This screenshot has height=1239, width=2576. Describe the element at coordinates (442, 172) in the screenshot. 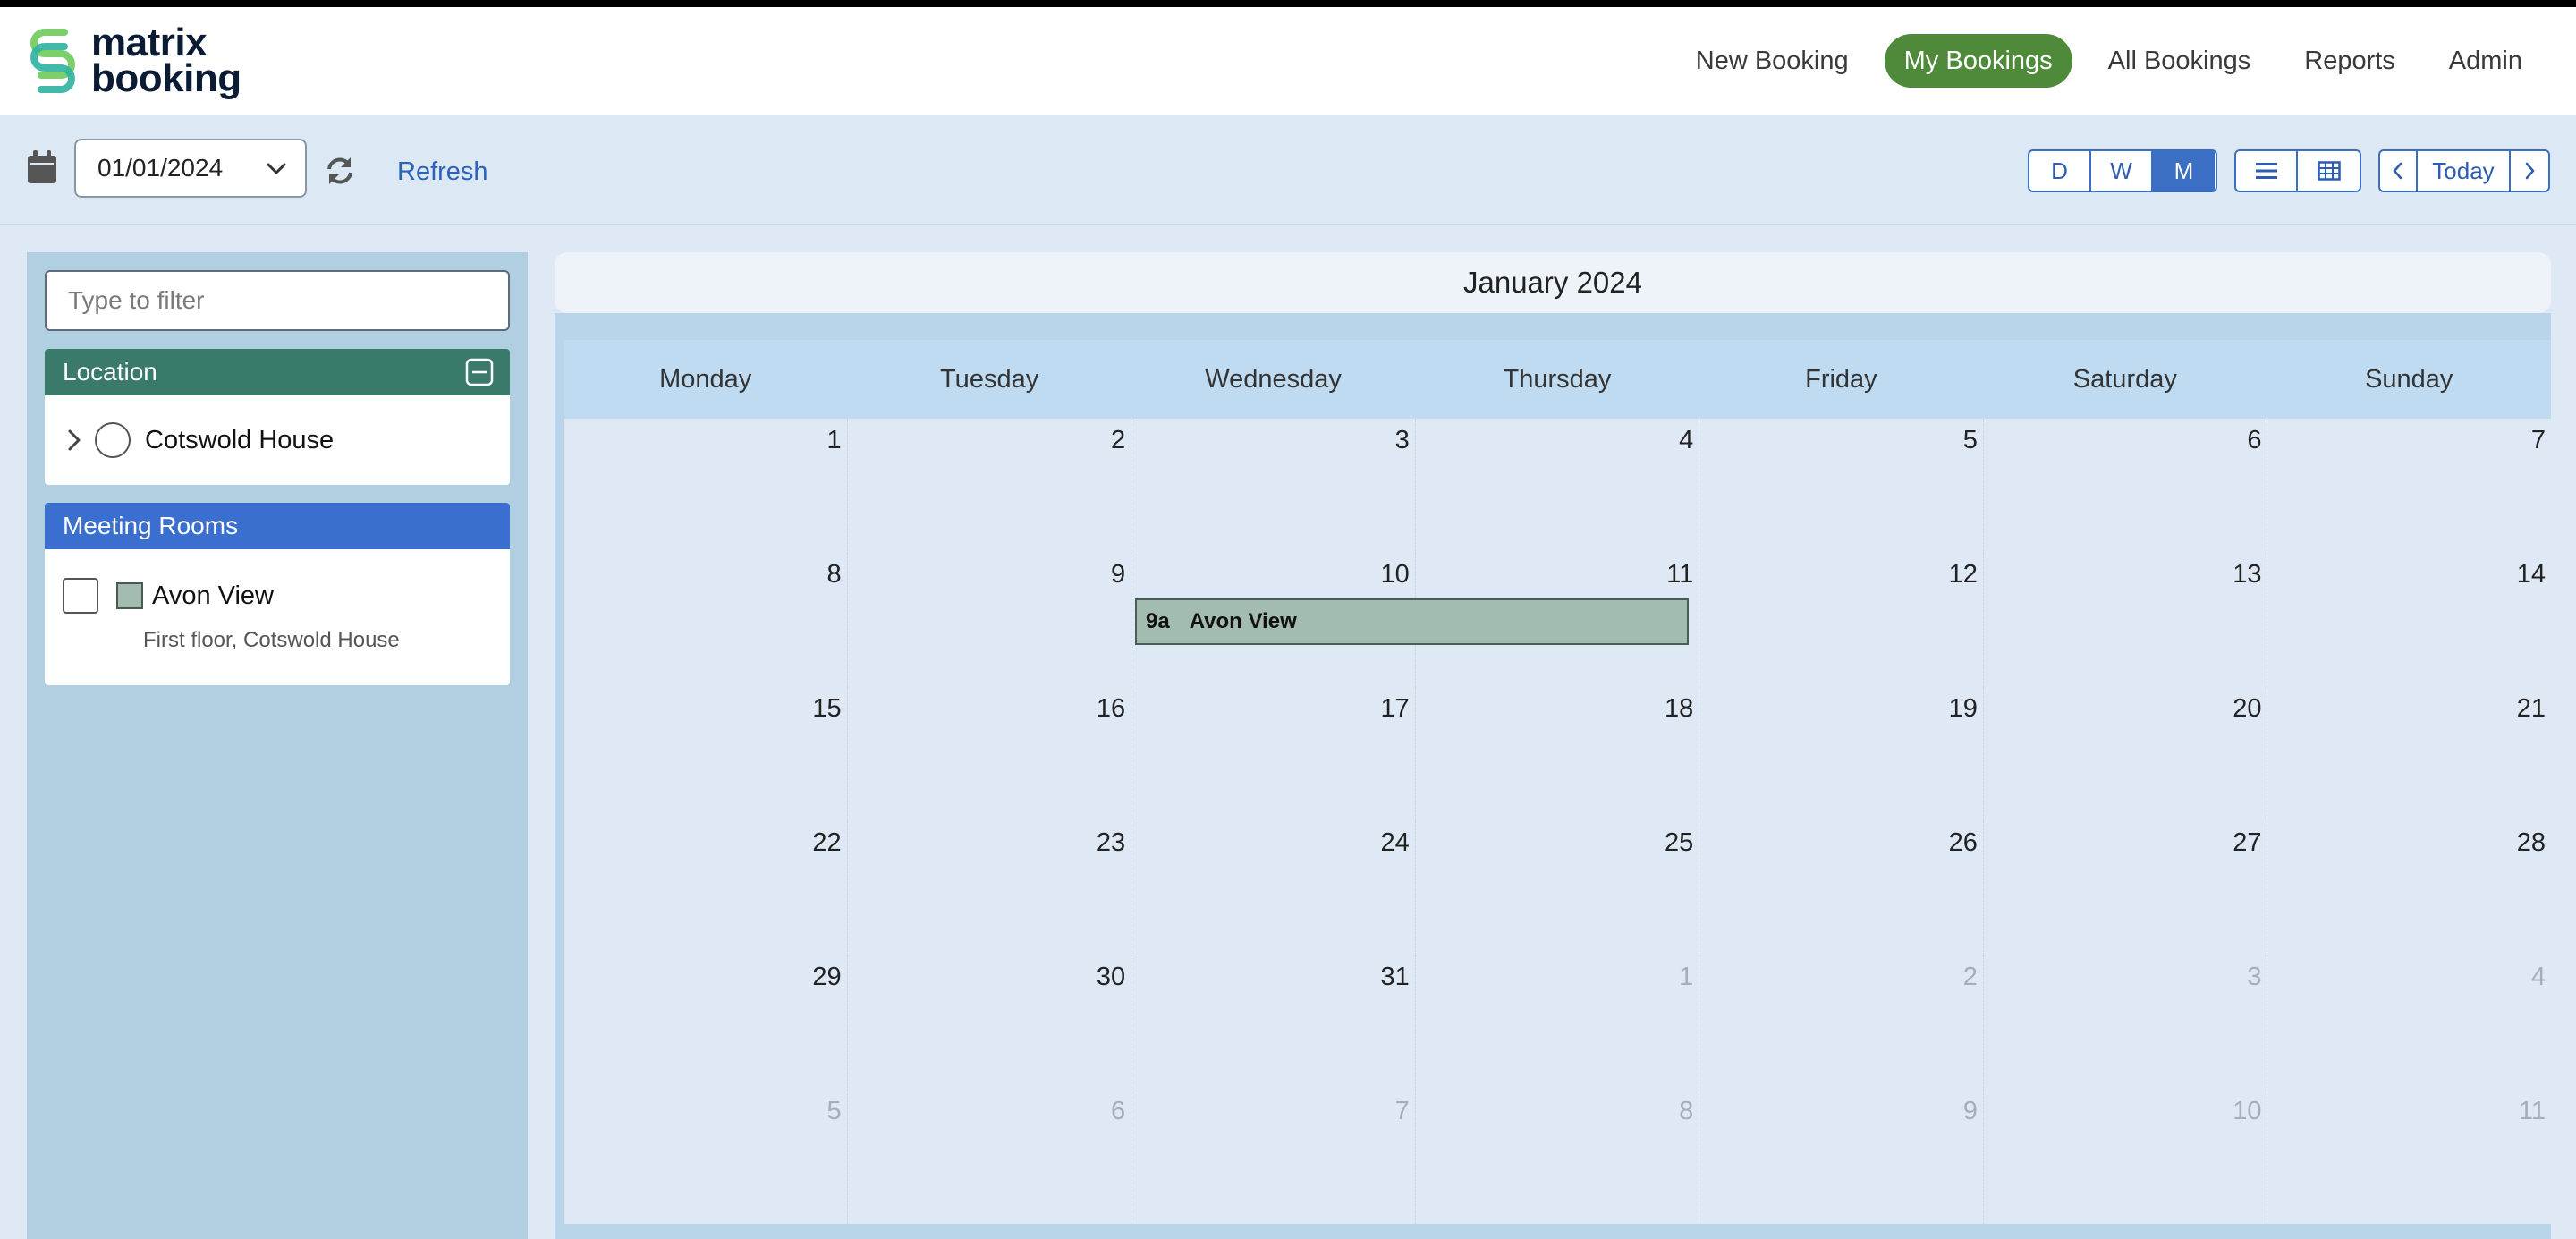

I see `refresh-link: Refresh` at that location.